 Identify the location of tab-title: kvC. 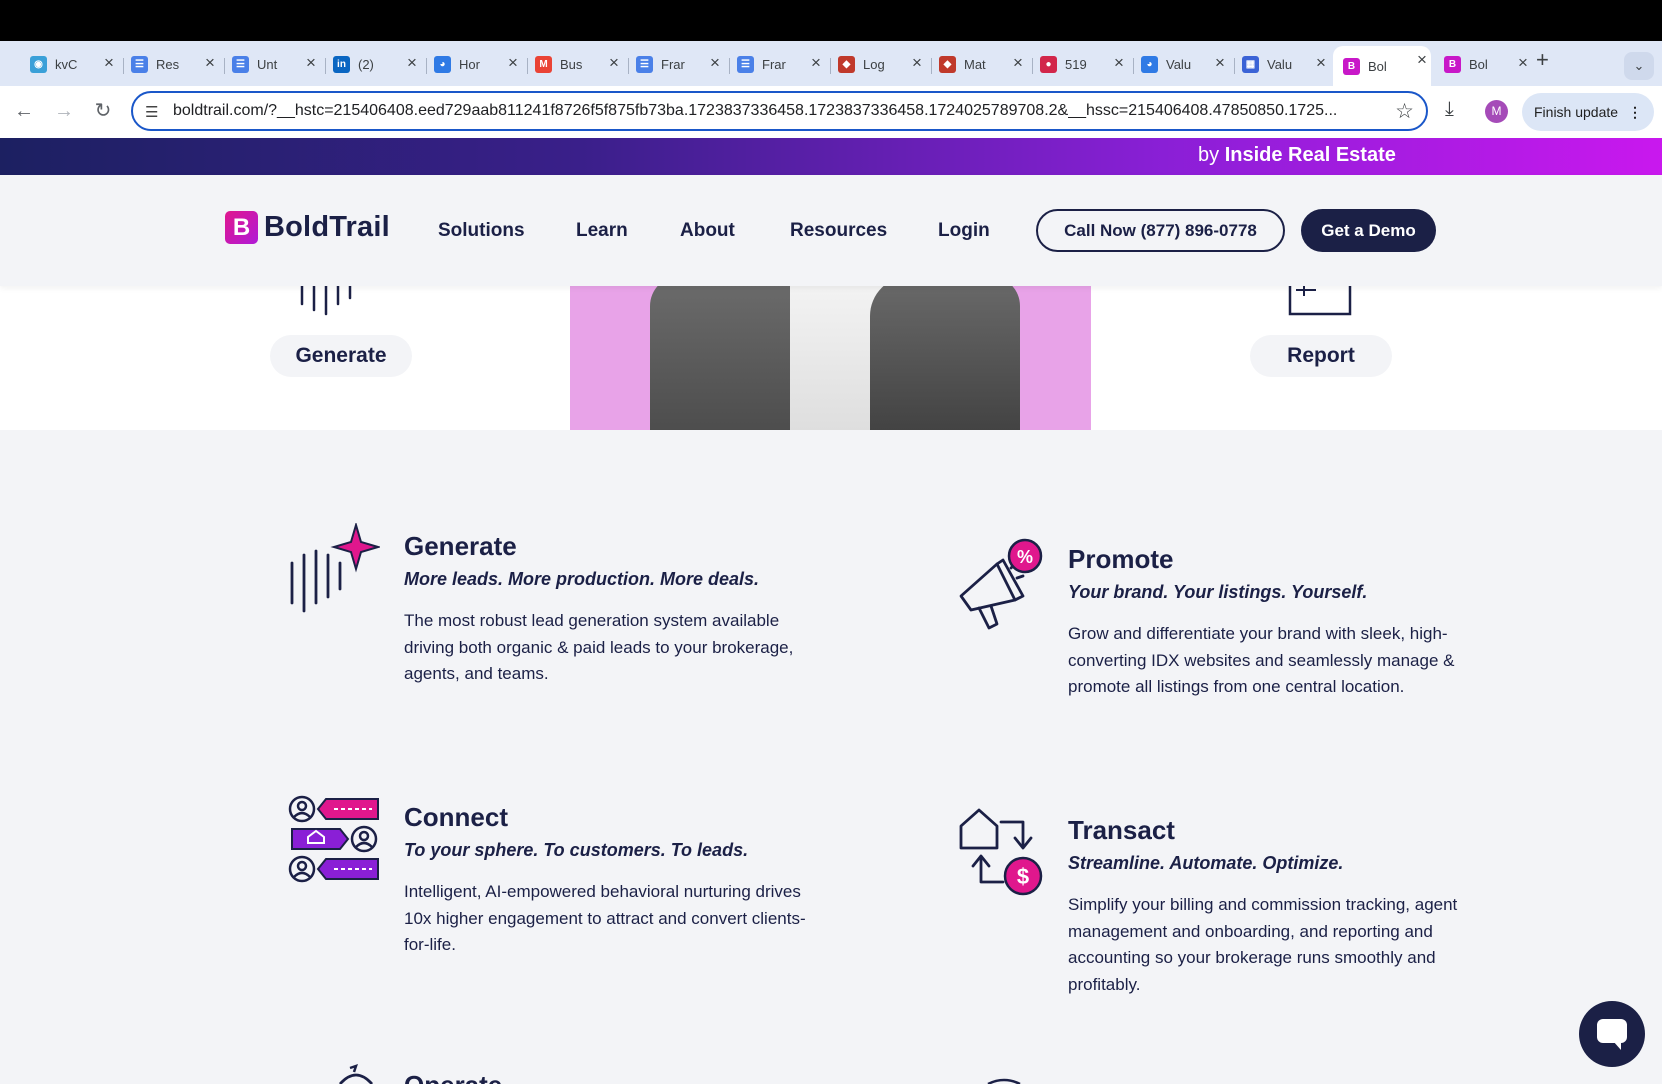
(66, 64).